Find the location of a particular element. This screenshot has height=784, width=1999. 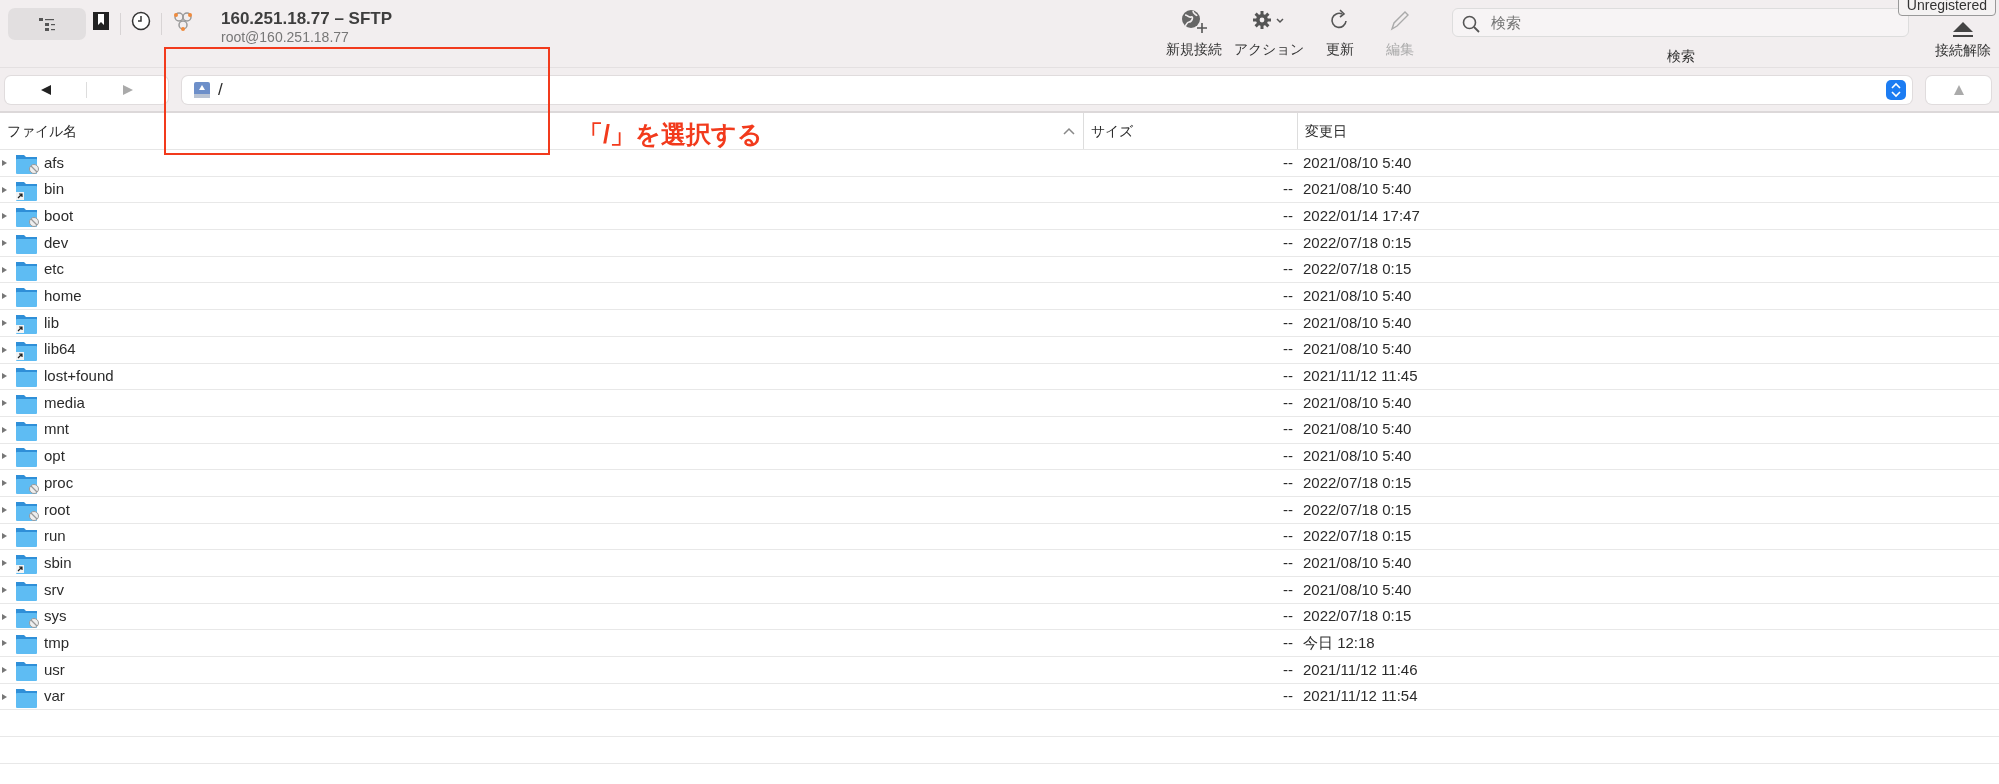

disconnect-button: 接続解除 is located at coordinates (1964, 41).